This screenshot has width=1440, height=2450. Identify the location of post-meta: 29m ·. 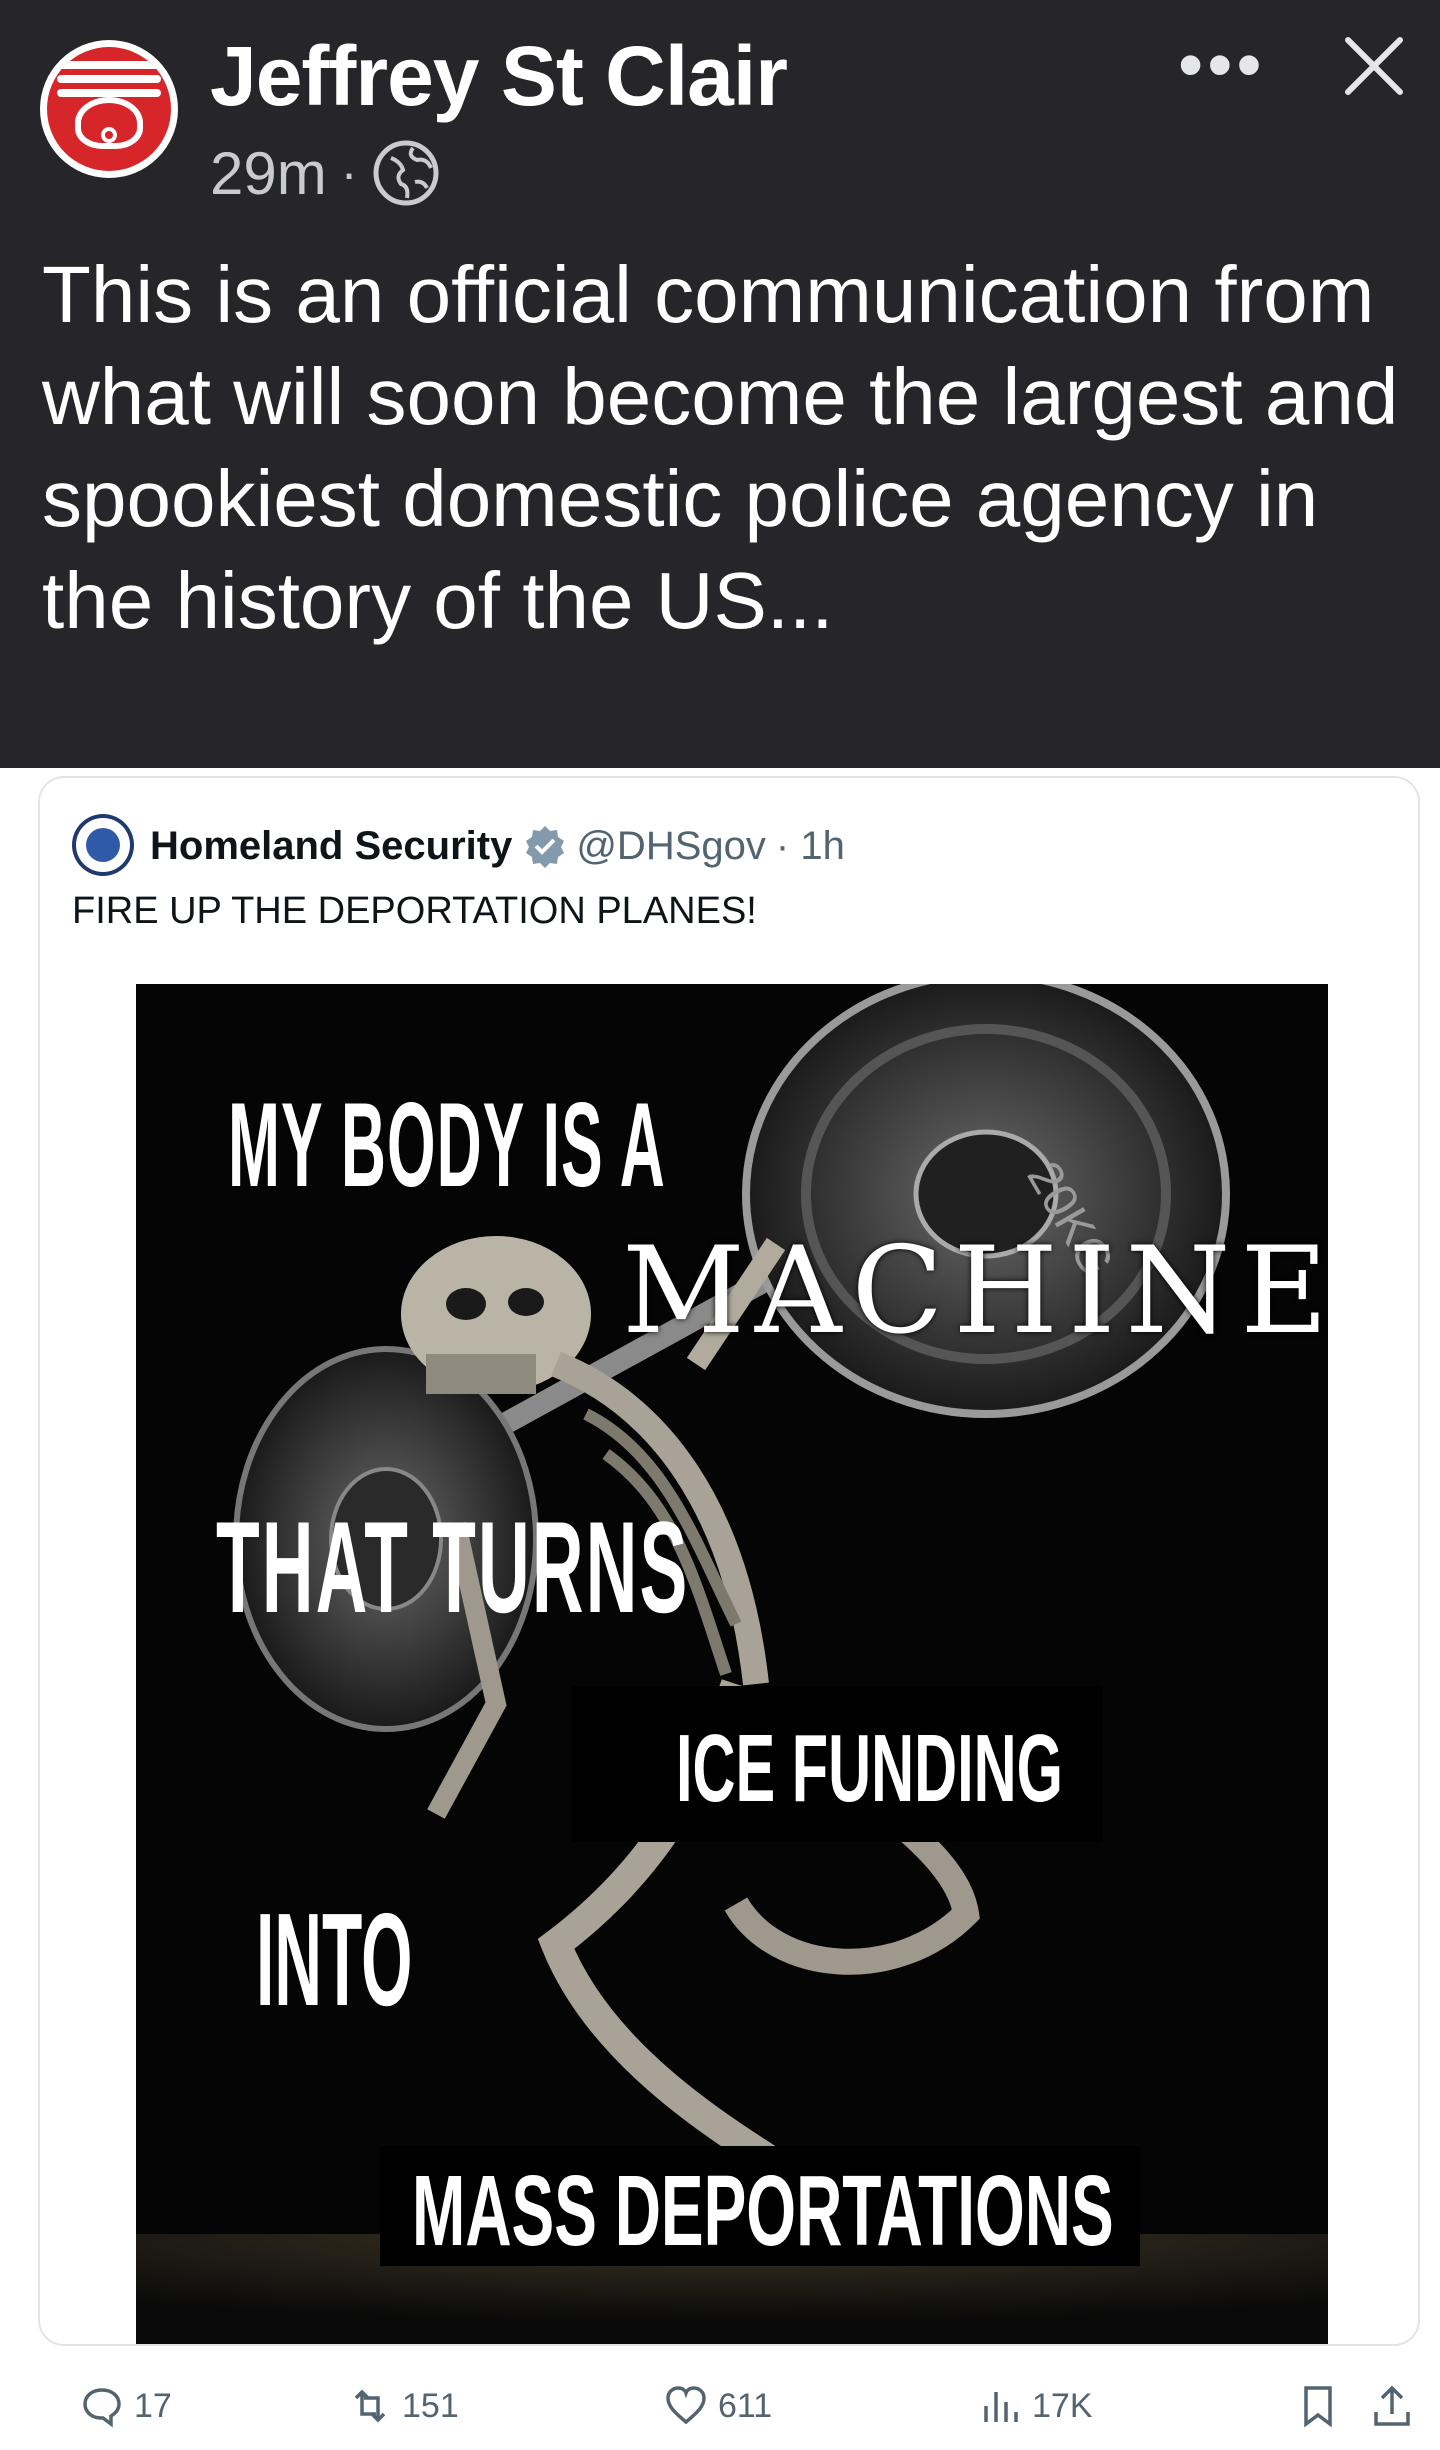
(325, 173).